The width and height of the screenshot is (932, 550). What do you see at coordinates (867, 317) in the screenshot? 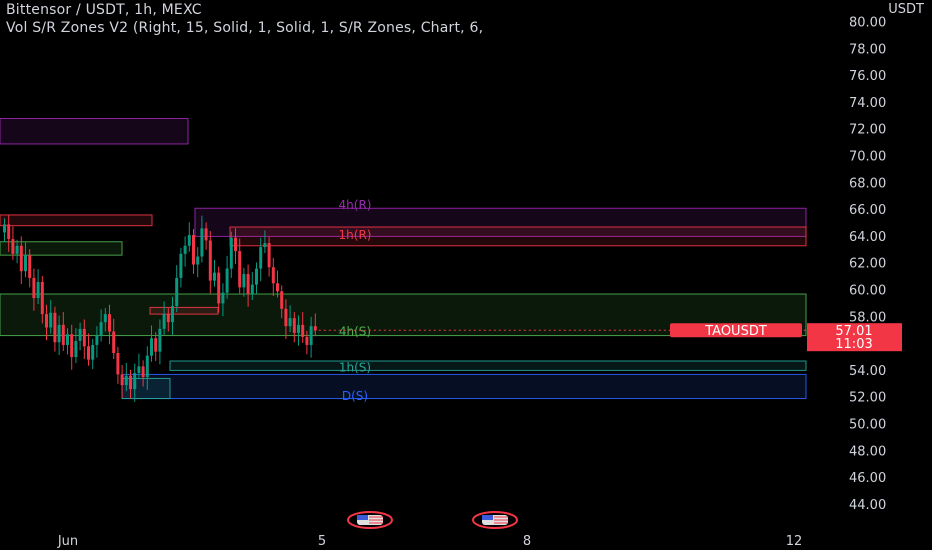
I see `price-tick: 58.00` at bounding box center [867, 317].